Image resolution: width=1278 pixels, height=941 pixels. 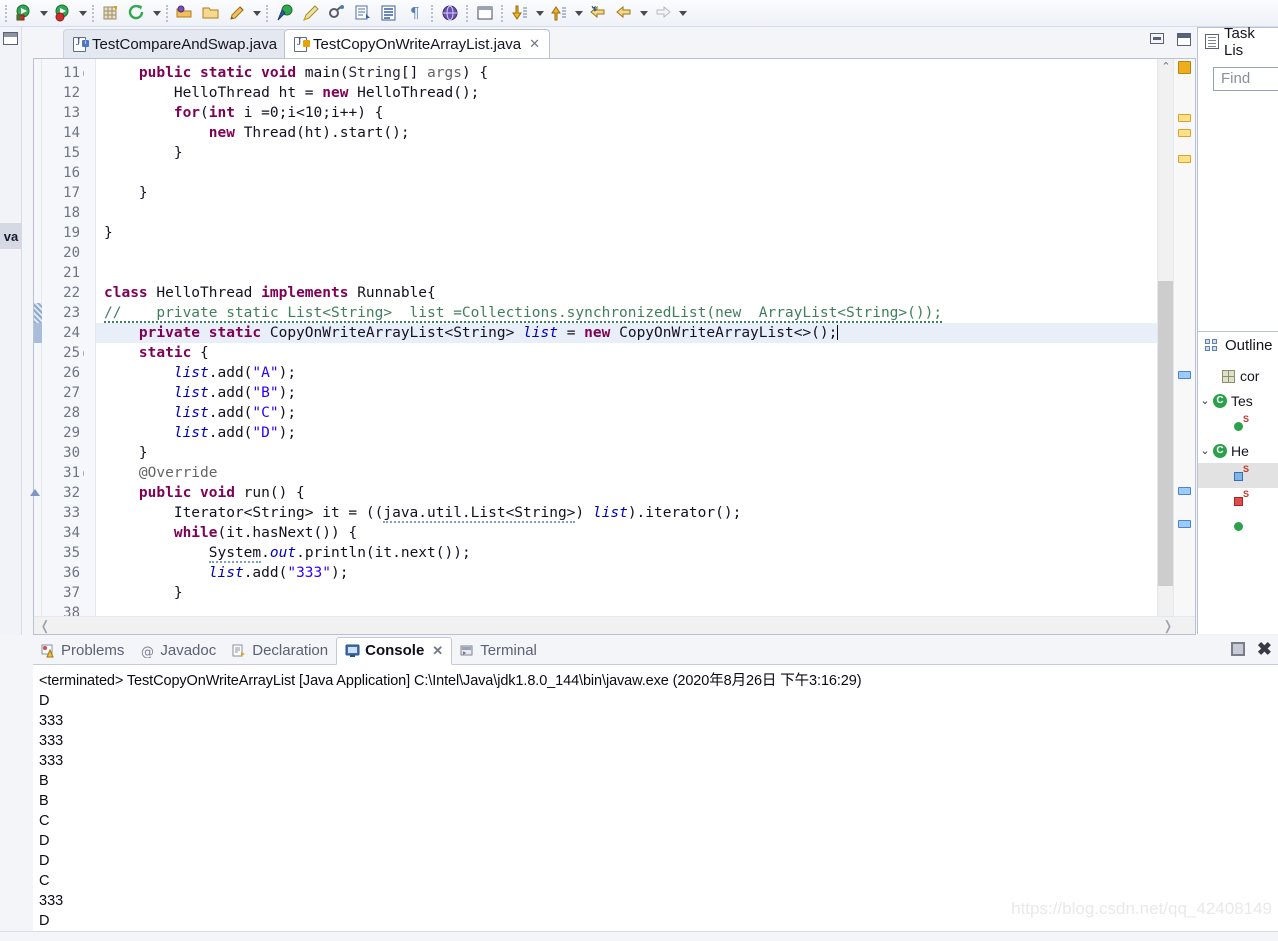 I want to click on close-console-button: ✖, so click(x=1264, y=649).